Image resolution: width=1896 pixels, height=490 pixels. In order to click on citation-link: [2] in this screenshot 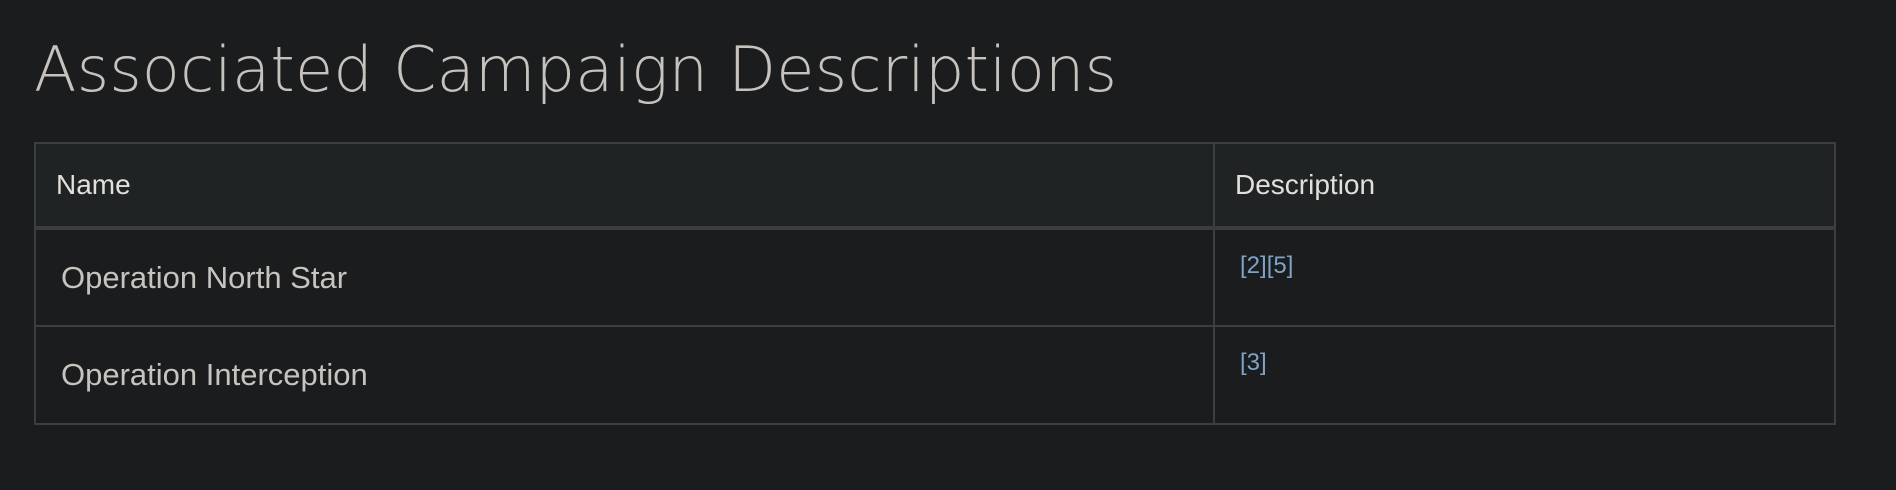, I will do `click(1253, 265)`.